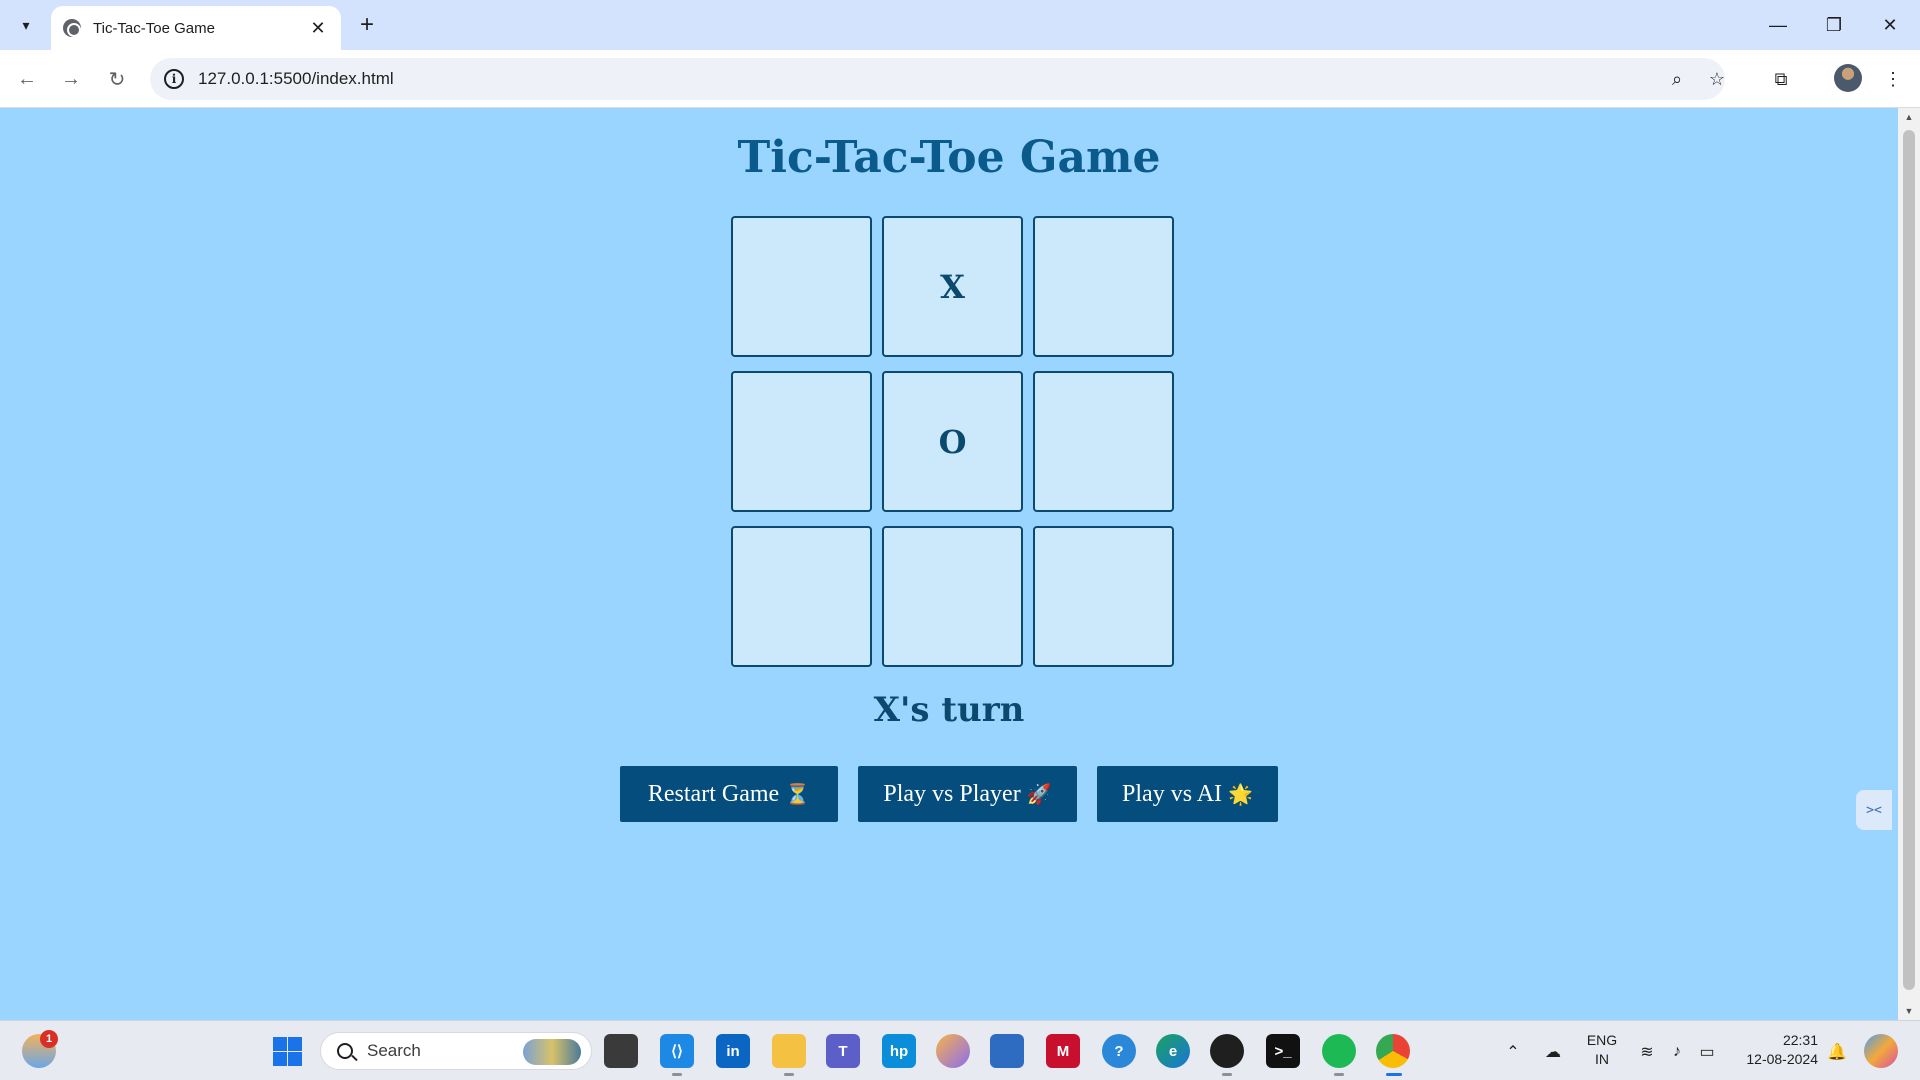 The image size is (1920, 1080). What do you see at coordinates (1893, 79) in the screenshot?
I see `browser-menu-icon: ⋮` at bounding box center [1893, 79].